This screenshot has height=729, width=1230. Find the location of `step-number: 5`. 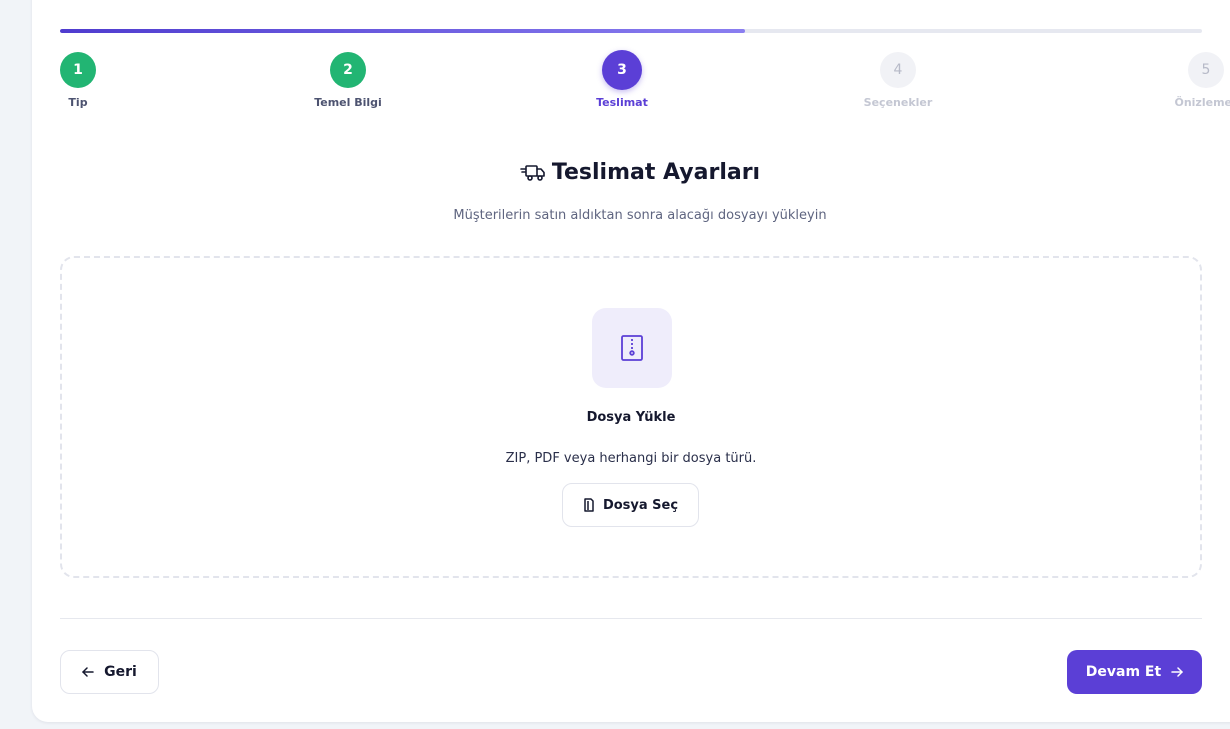

step-number: 5 is located at coordinates (1206, 70).